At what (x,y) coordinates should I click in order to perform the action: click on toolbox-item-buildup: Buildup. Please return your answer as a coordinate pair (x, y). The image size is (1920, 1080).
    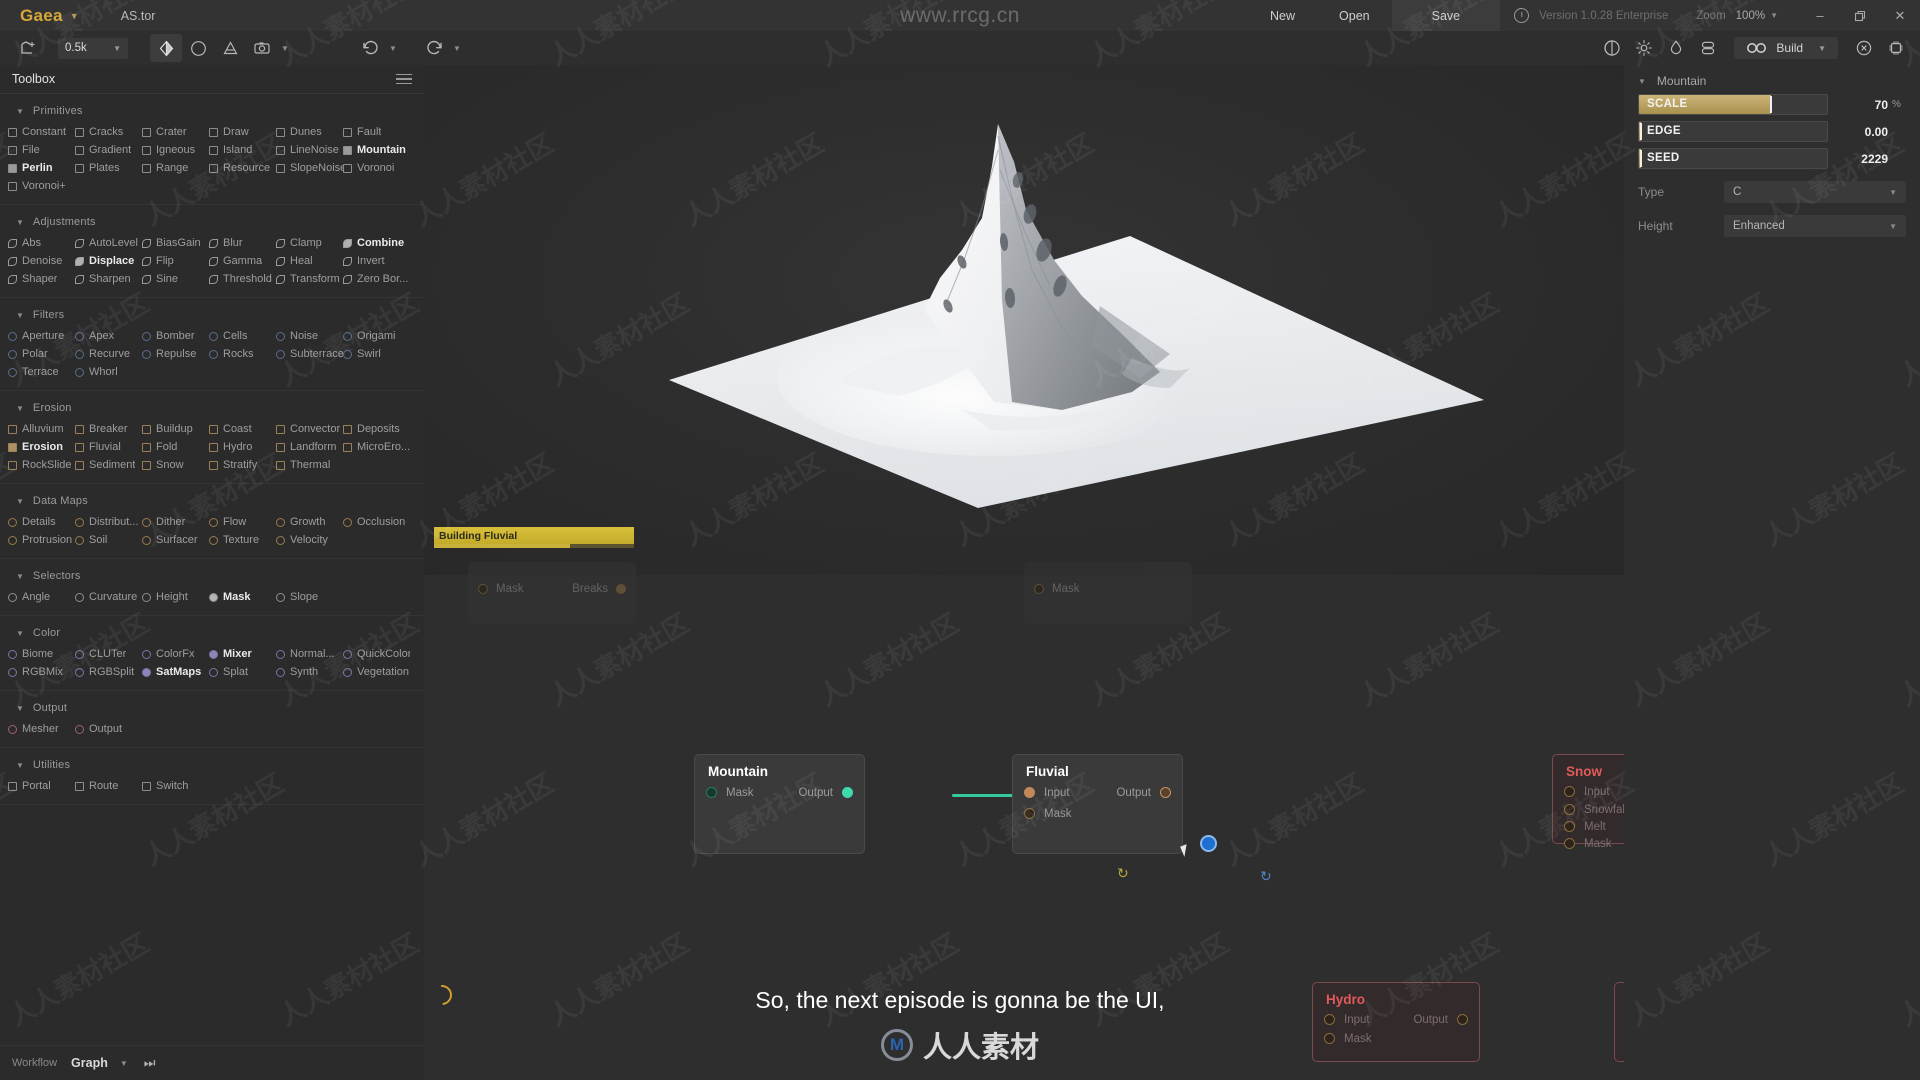
    Looking at the image, I should click on (175, 429).